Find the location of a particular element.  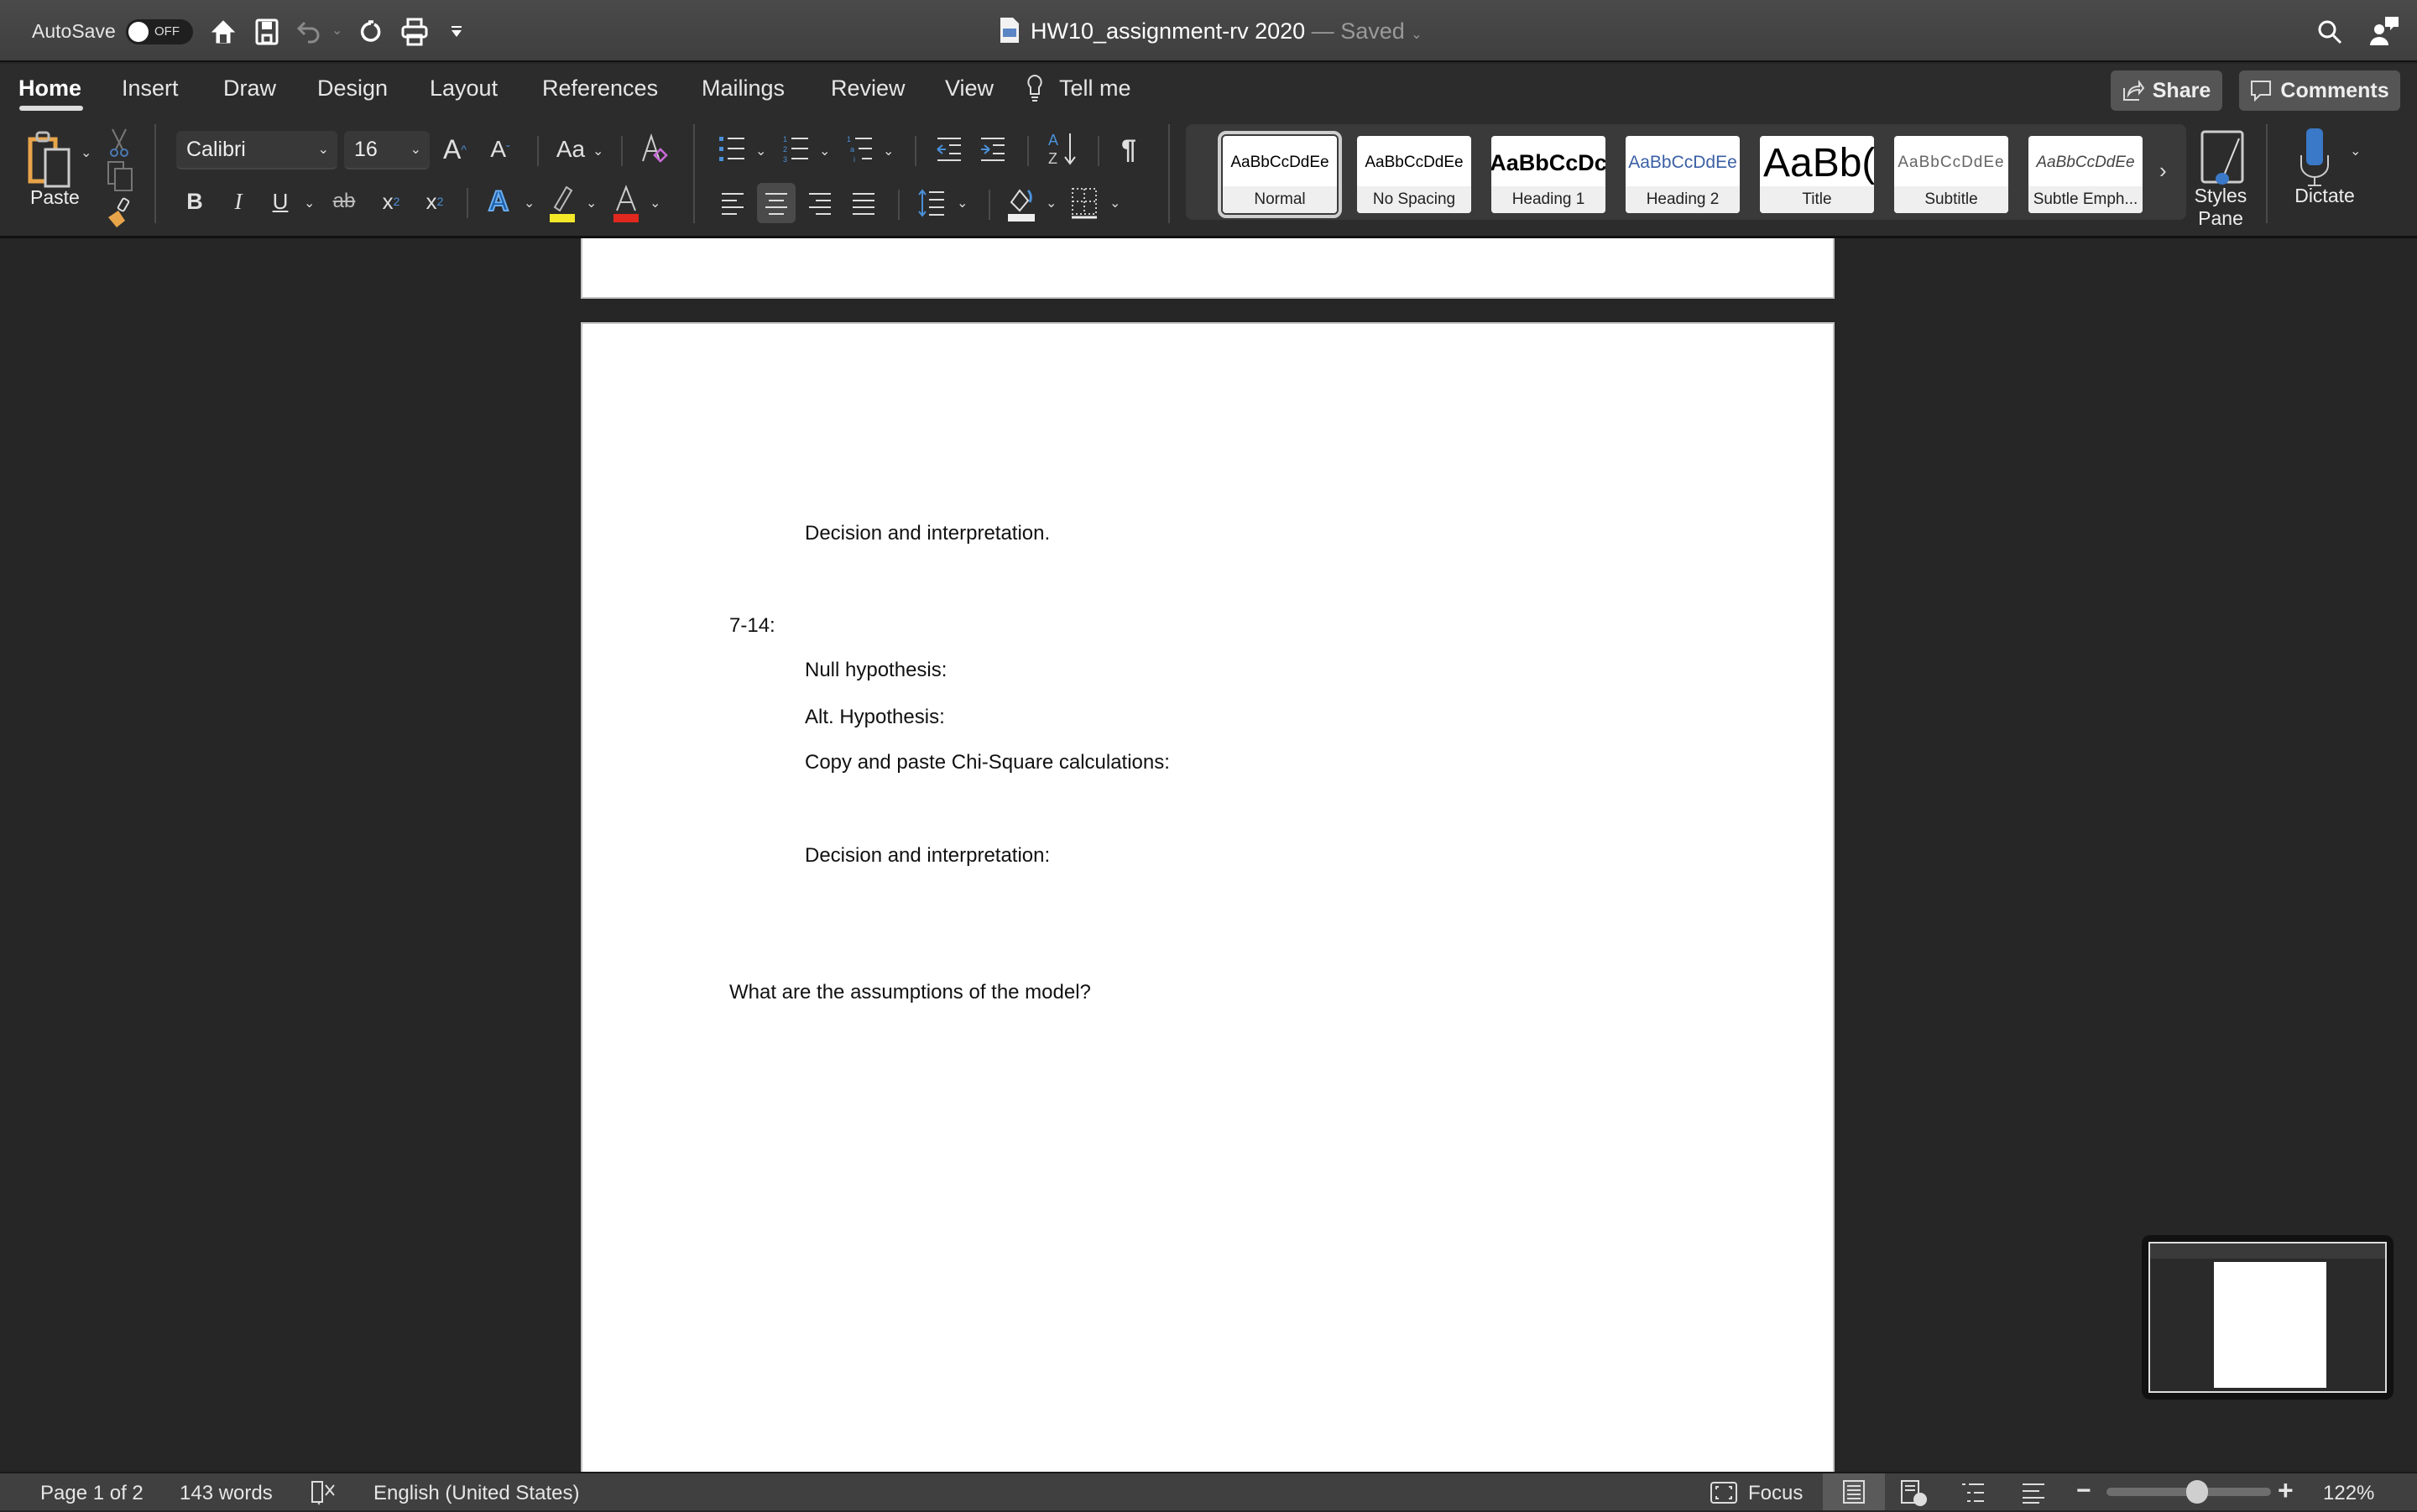

decrease-indent-icon is located at coordinates (949, 149).